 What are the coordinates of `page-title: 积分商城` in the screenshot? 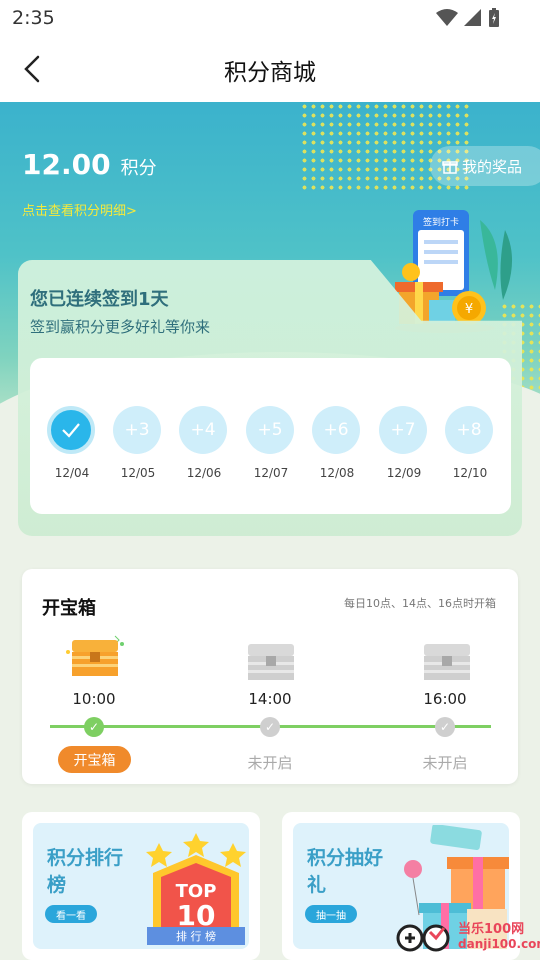 It's located at (270, 73).